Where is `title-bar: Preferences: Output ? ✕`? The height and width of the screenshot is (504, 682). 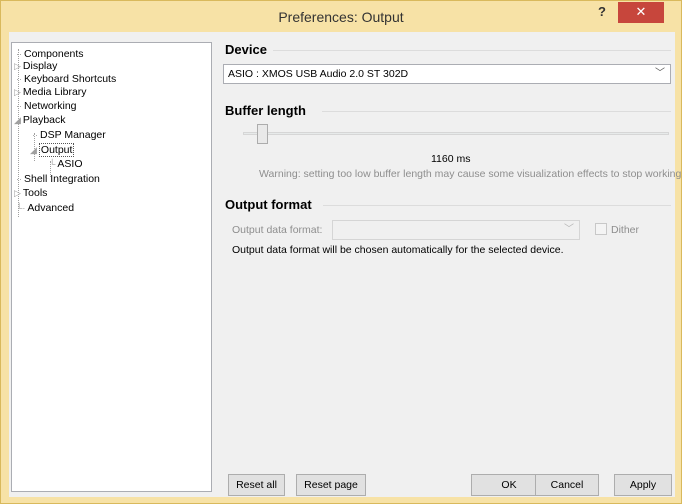
title-bar: Preferences: Output ? ✕ is located at coordinates (341, 16).